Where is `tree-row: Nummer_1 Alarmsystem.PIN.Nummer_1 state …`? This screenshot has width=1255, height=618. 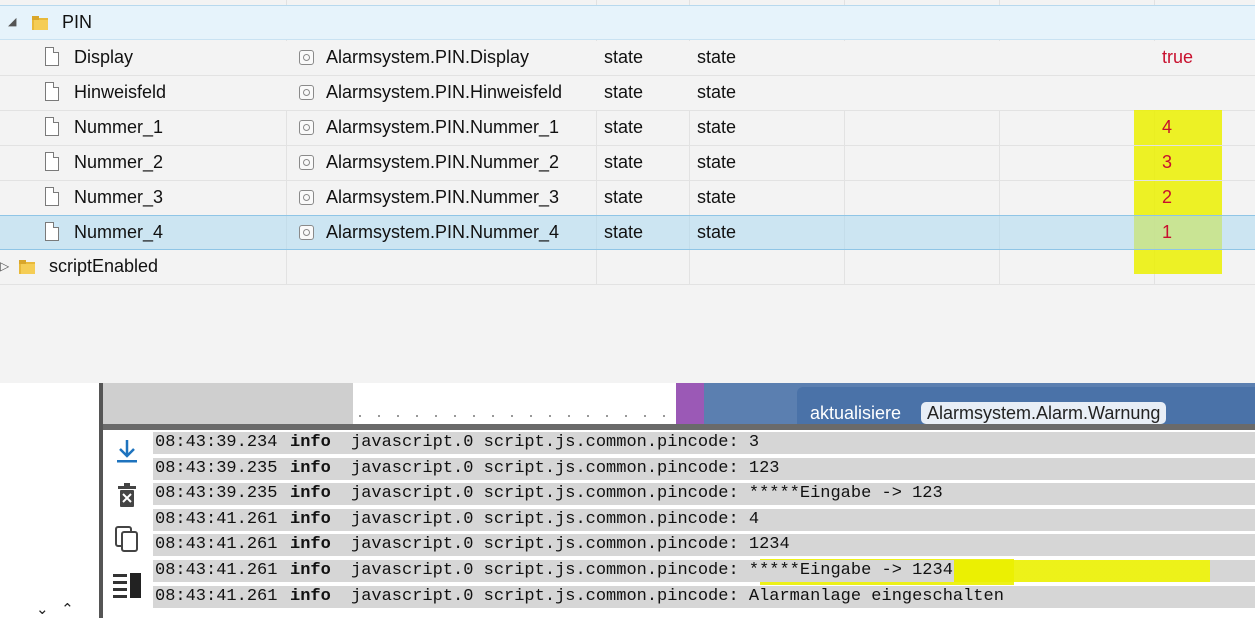 tree-row: Nummer_1 Alarmsystem.PIN.Nummer_1 state … is located at coordinates (627, 128).